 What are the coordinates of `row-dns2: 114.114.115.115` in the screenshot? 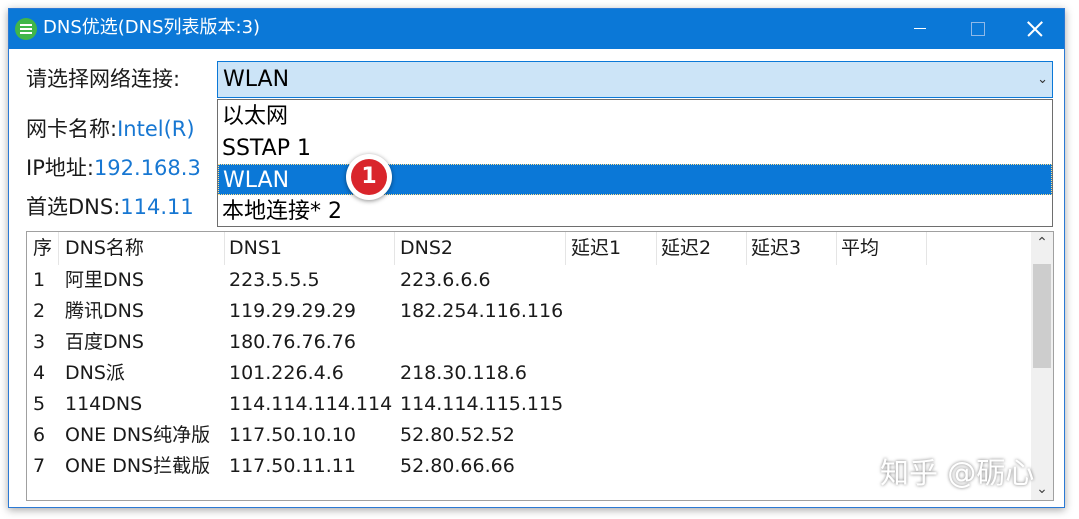 It's located at (482, 404).